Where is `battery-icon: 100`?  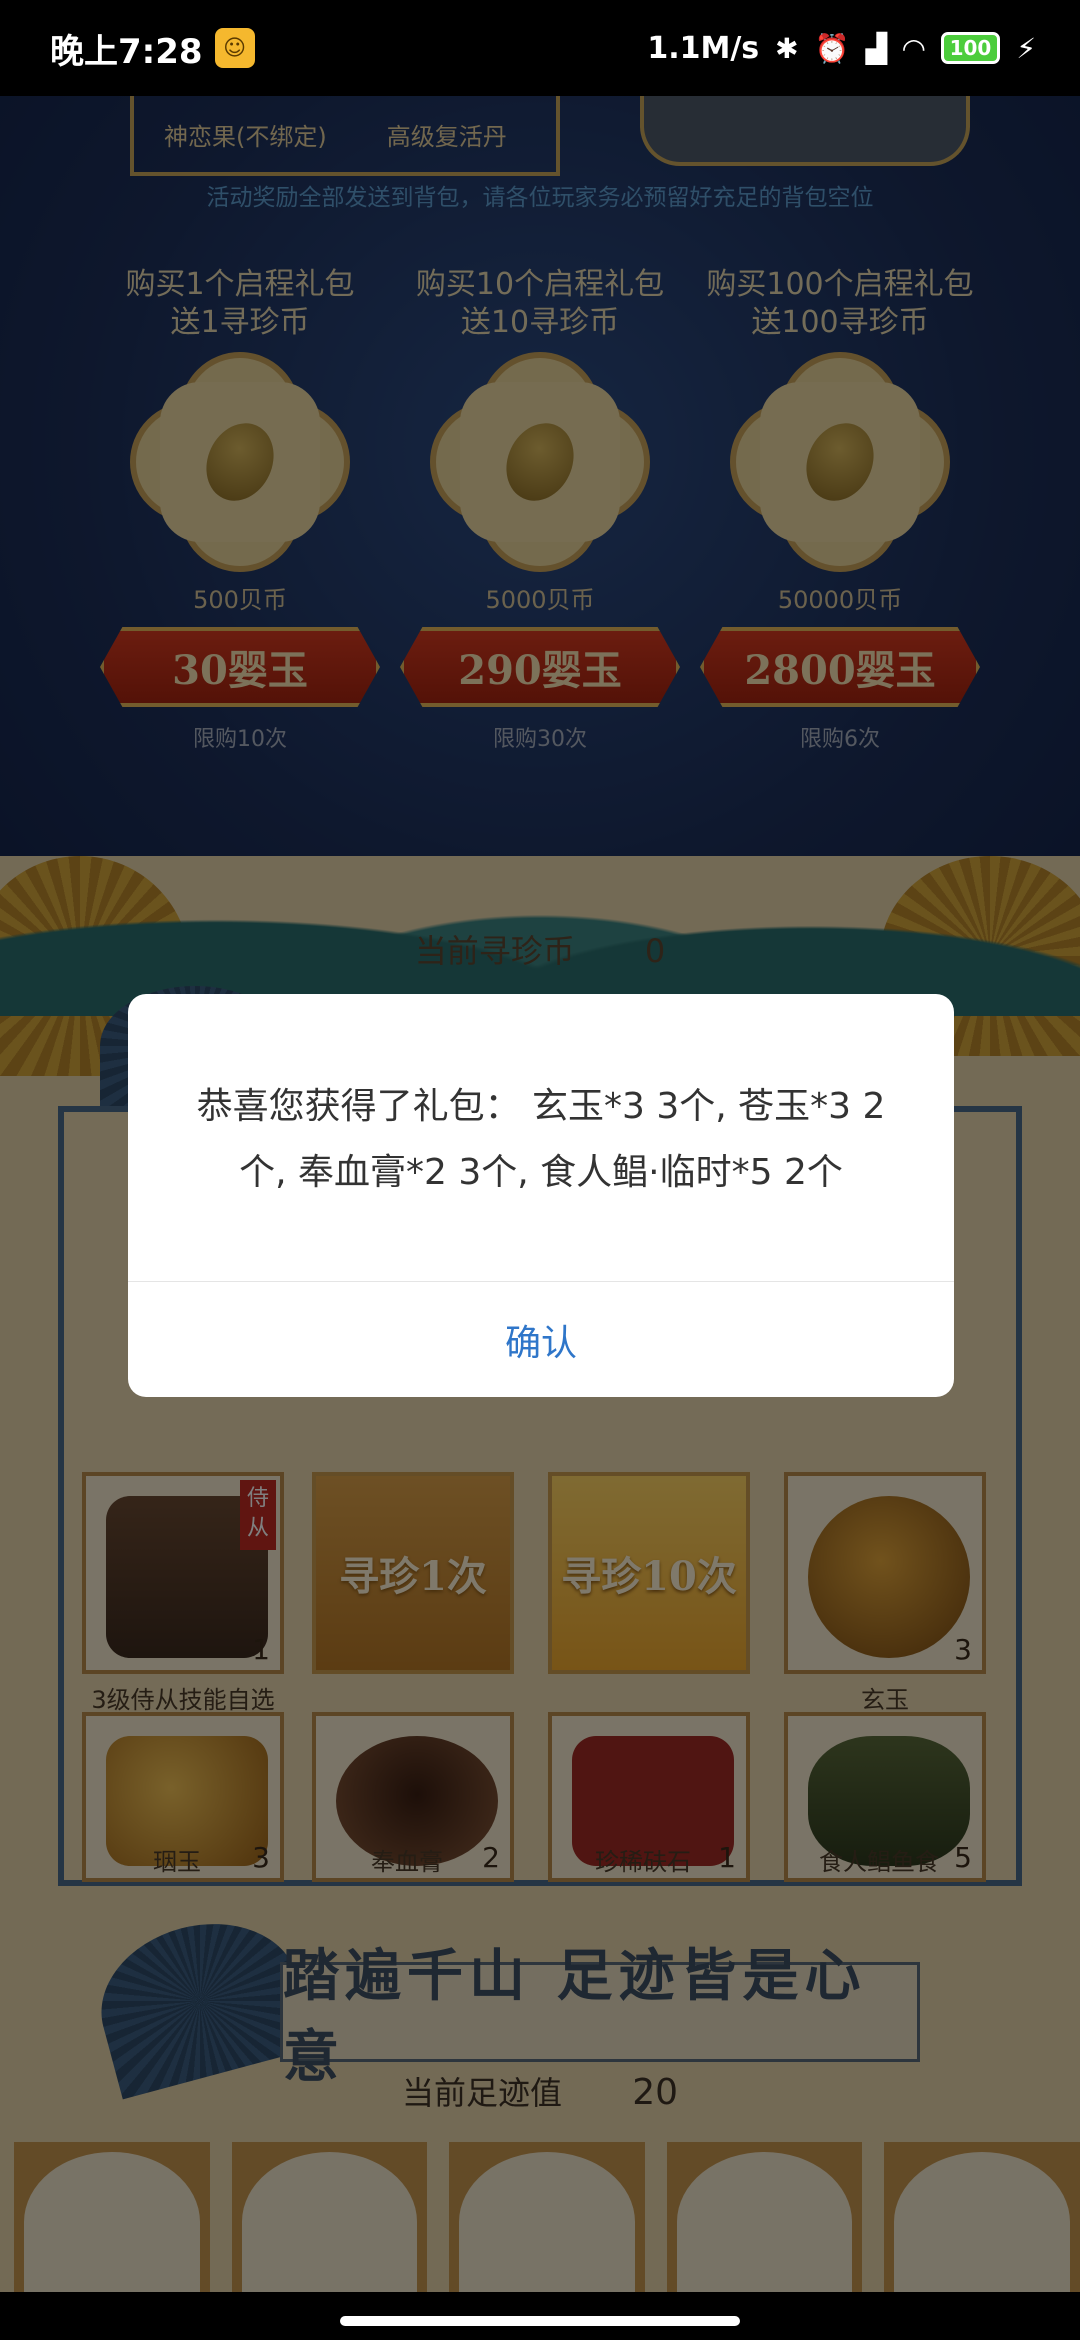 battery-icon: 100 is located at coordinates (970, 48).